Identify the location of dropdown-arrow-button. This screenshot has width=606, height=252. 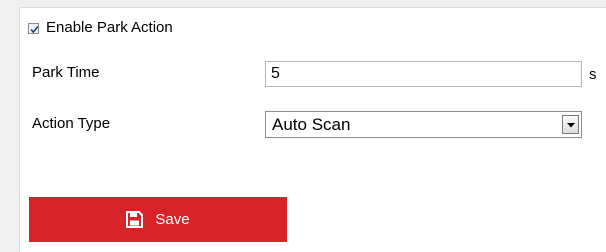
(570, 124).